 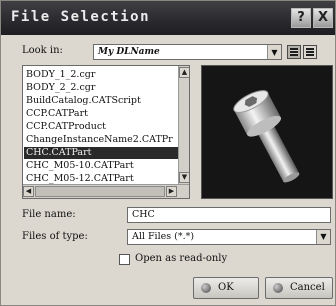 I want to click on cancel-button-label: Cancel, so click(x=307, y=287).